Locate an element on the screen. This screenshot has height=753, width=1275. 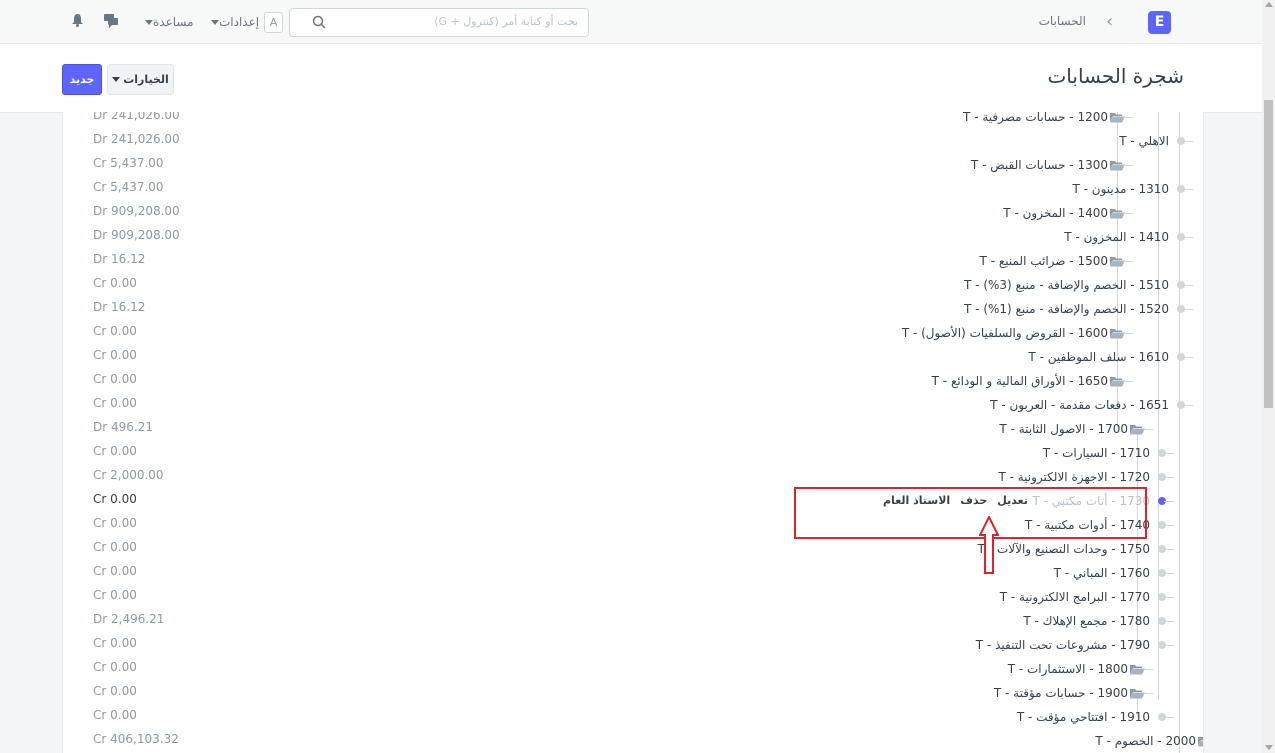
chevron-down-icon is located at coordinates (116, 79).